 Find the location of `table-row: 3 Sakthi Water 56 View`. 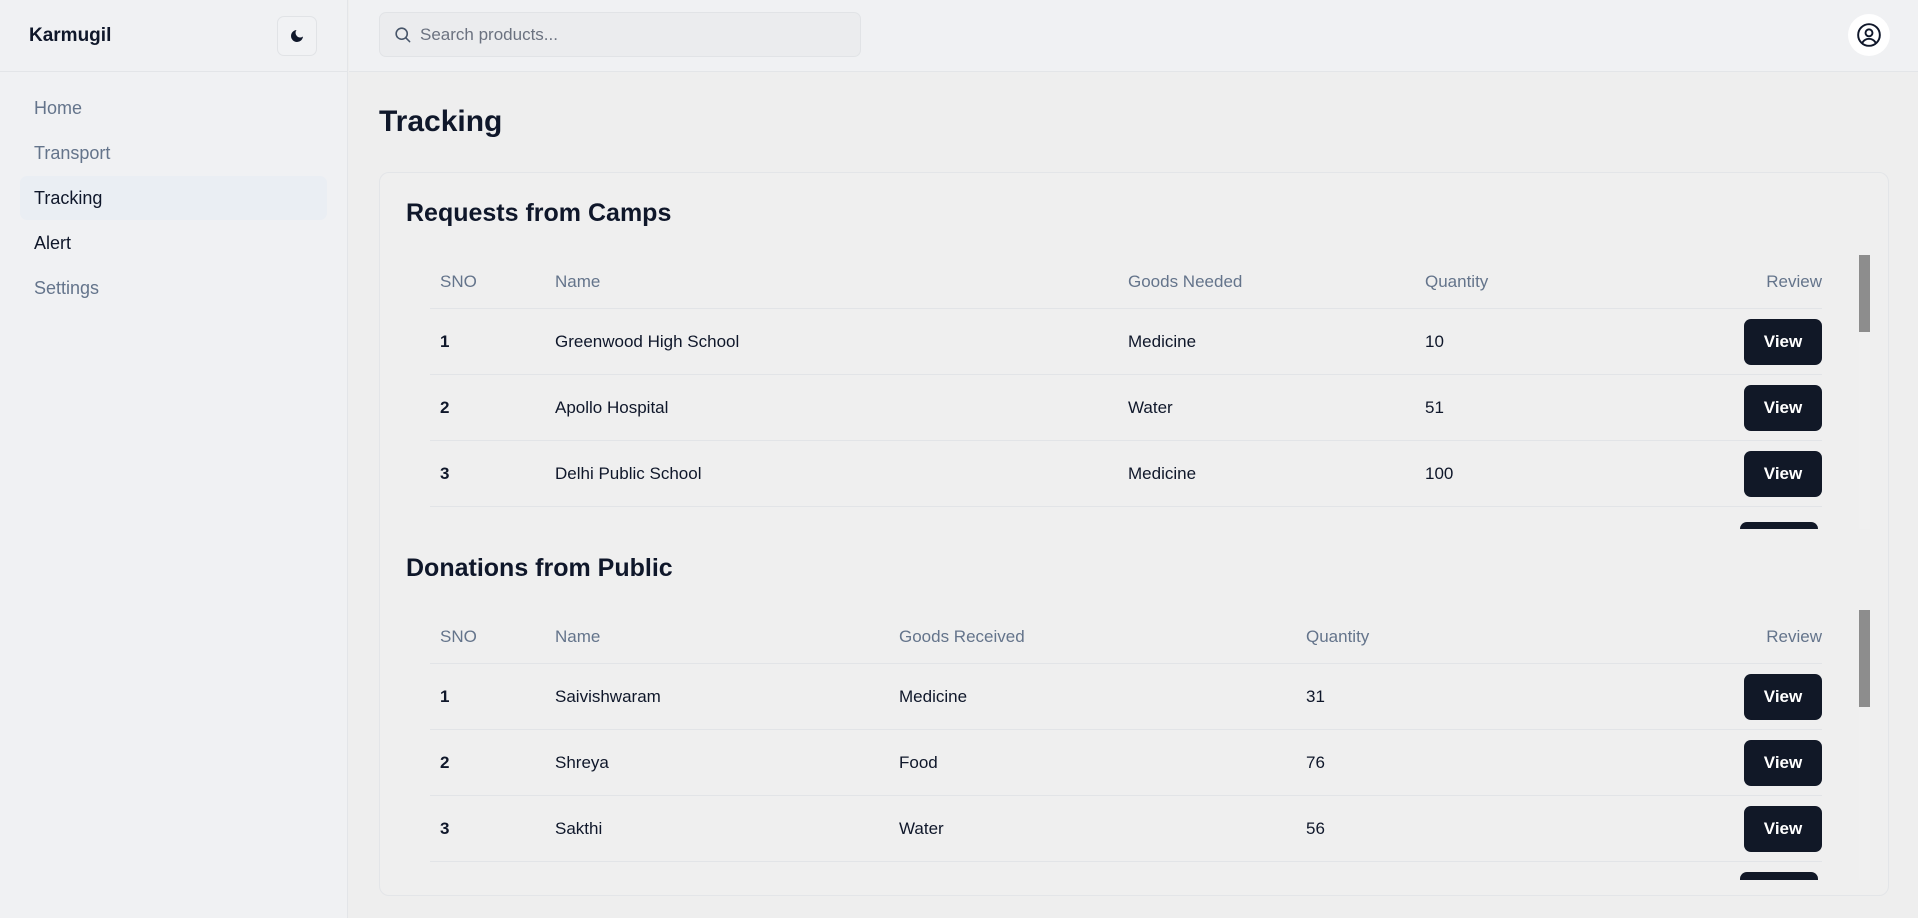

table-row: 3 Sakthi Water 56 View is located at coordinates (1126, 829).